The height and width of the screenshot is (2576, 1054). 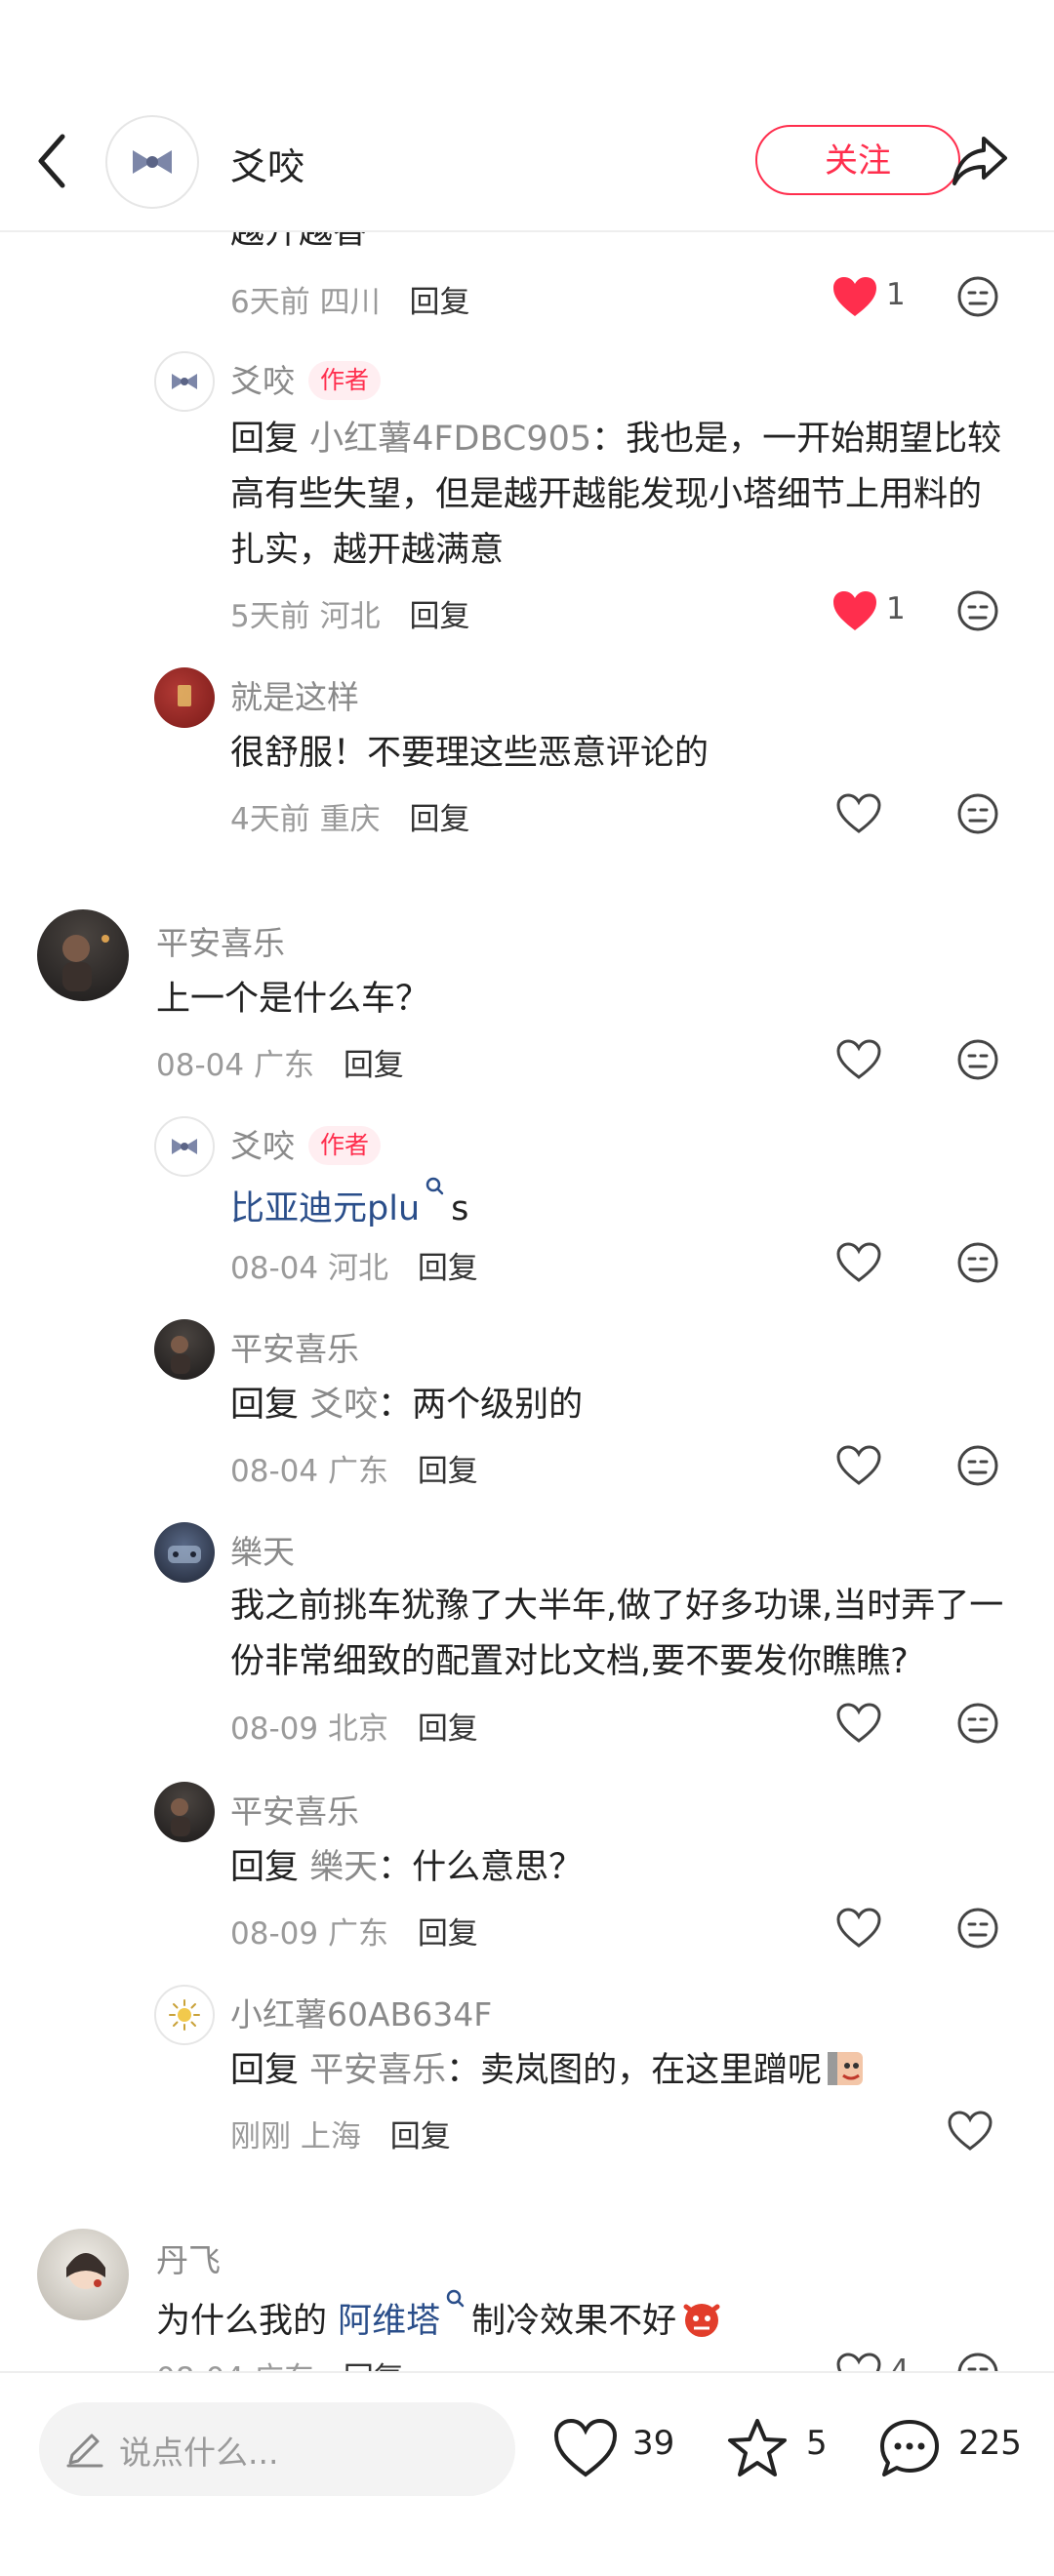 What do you see at coordinates (896, 608) in the screenshot?
I see `like-count: 1` at bounding box center [896, 608].